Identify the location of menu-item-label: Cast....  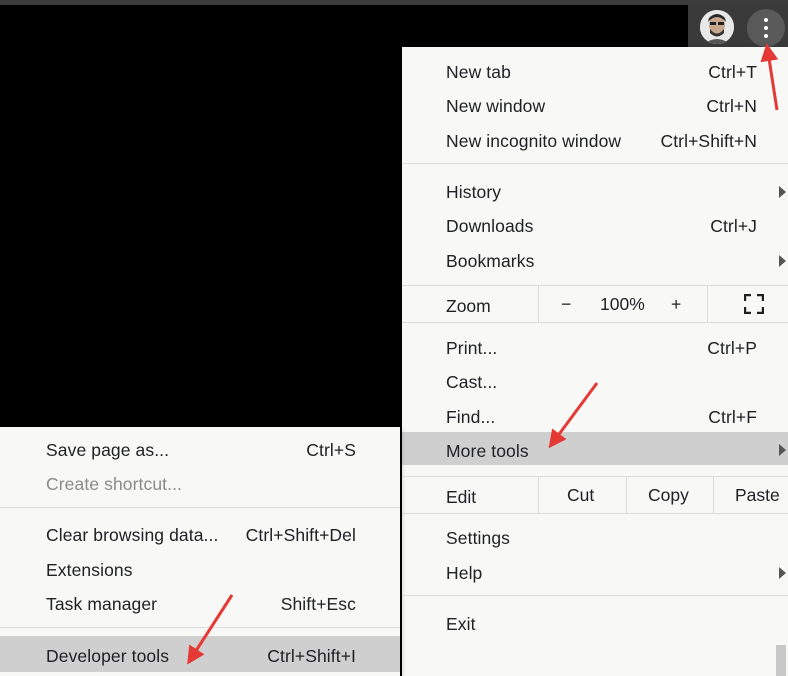
(472, 382).